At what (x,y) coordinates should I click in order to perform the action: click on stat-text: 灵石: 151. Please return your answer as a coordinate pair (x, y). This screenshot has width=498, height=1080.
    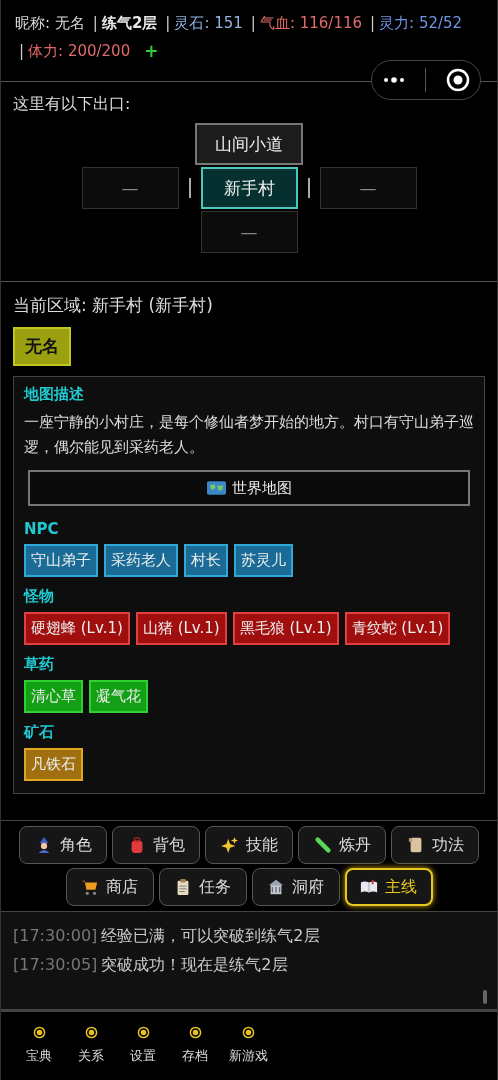
    Looking at the image, I should click on (208, 23).